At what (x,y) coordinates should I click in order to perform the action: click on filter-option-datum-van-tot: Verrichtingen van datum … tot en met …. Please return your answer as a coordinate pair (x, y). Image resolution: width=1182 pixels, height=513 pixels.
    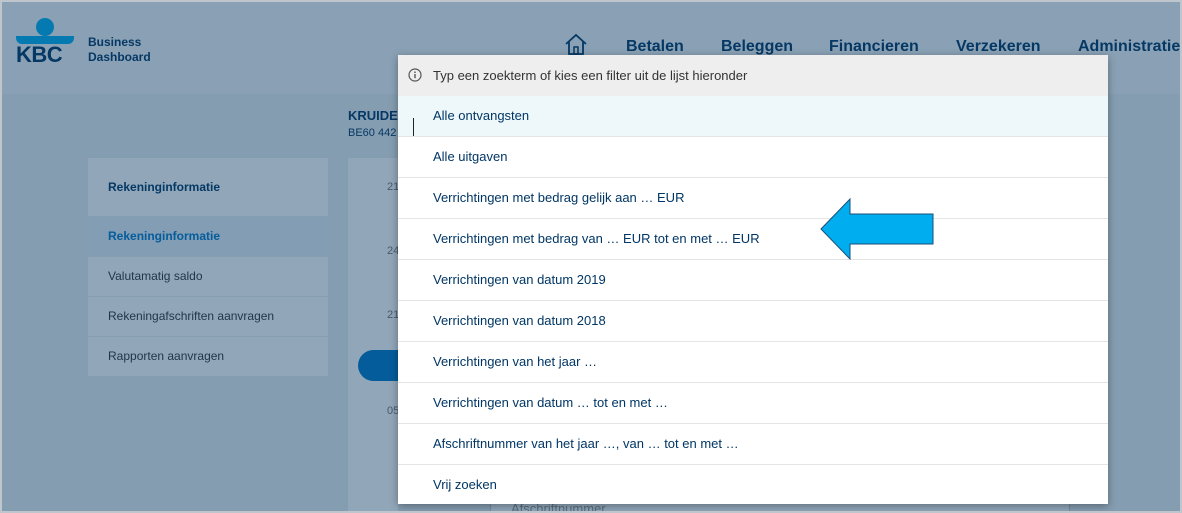
    Looking at the image, I should click on (753, 403).